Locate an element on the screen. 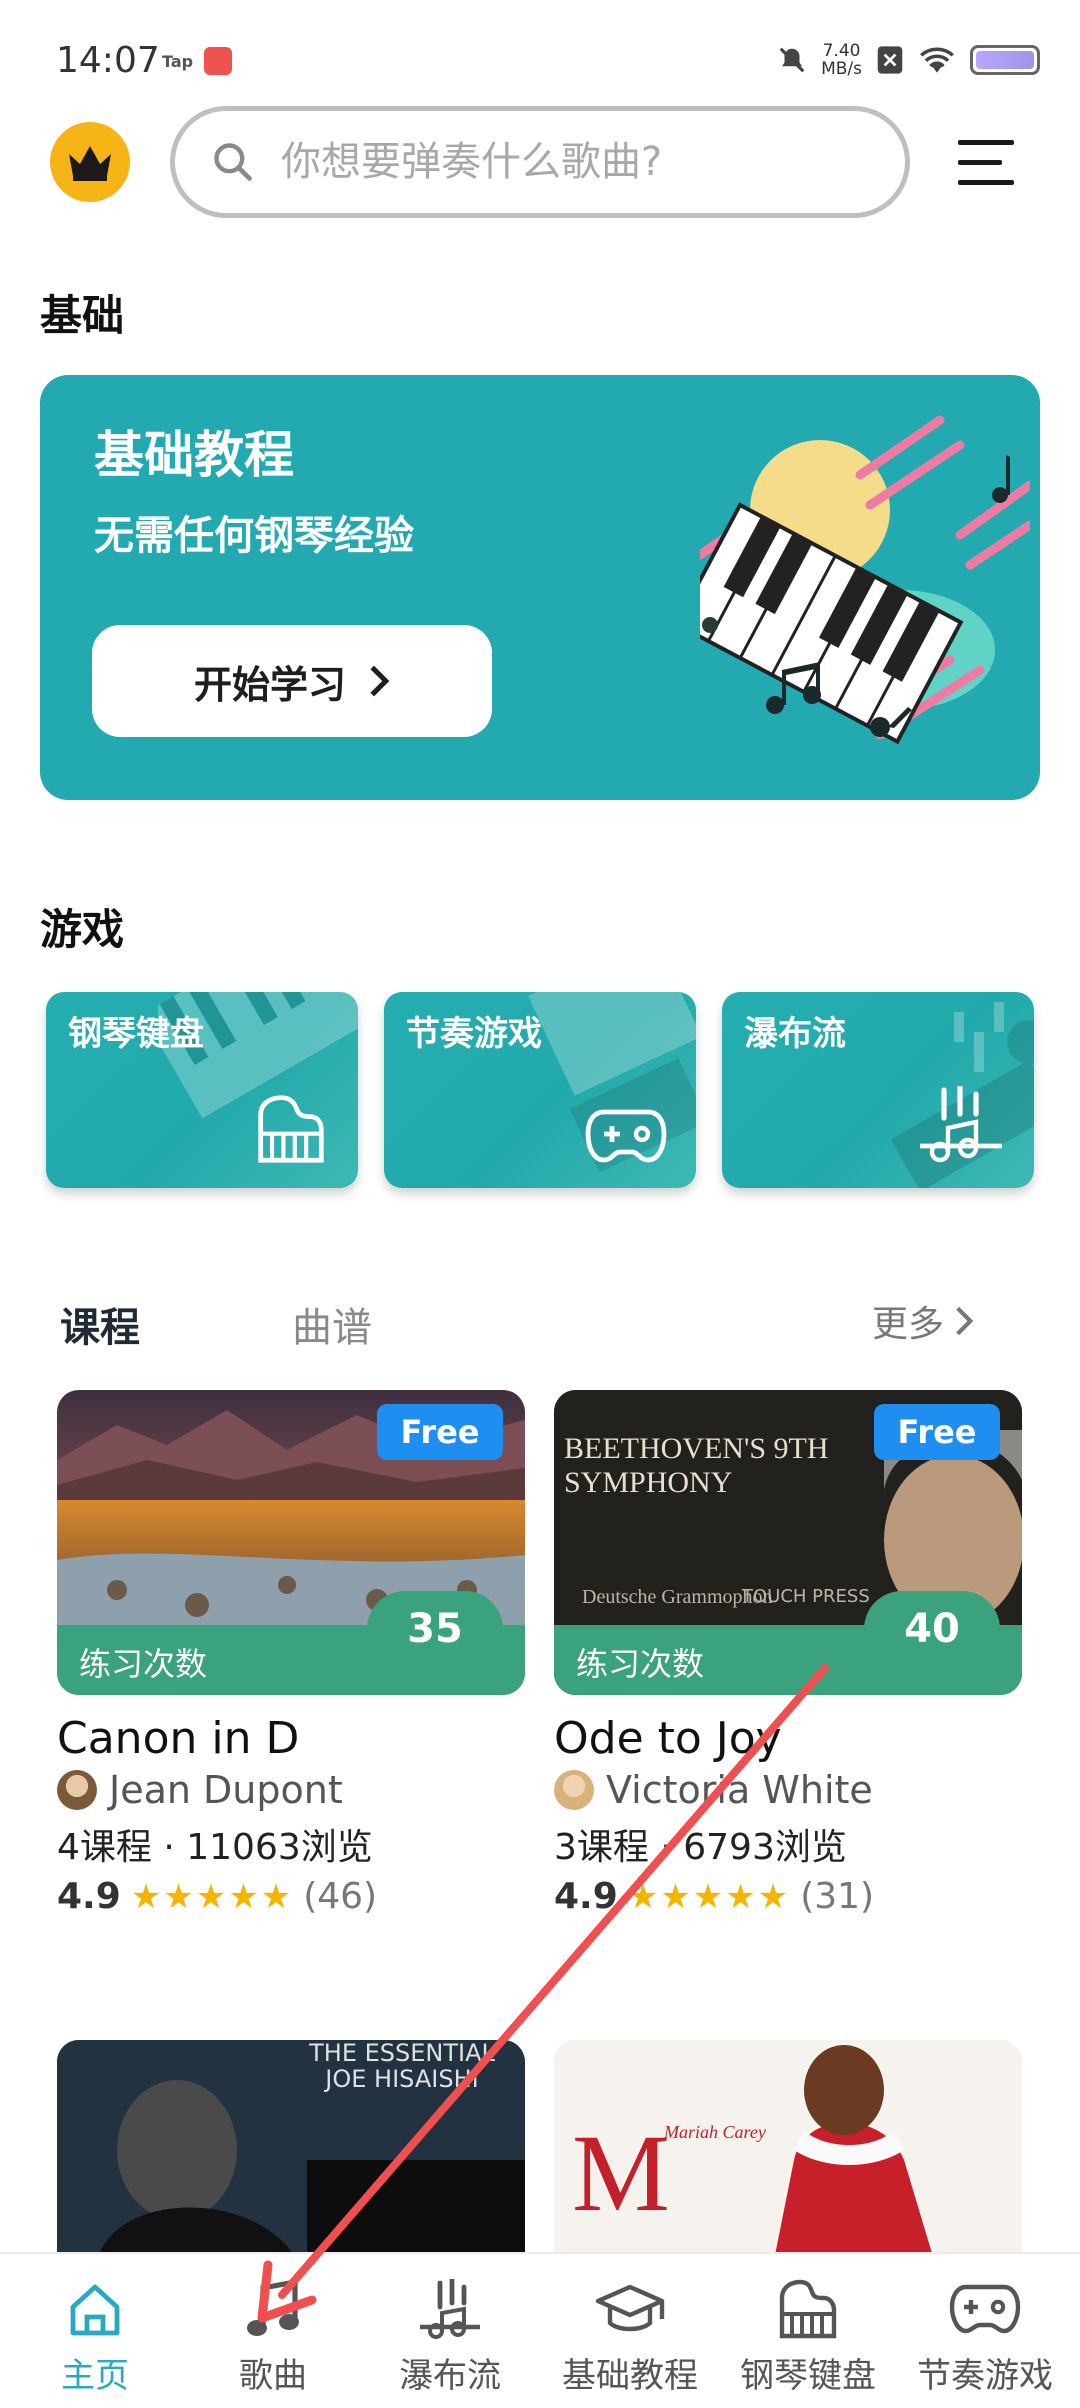 The height and width of the screenshot is (2408, 1080). practice-count-bar: 练习次数 40 is located at coordinates (788, 1643).